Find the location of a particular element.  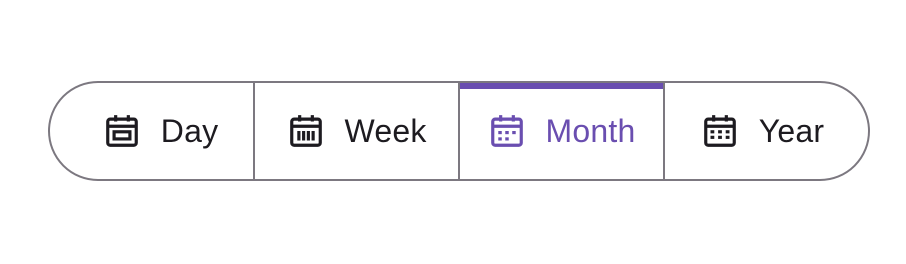

calendar-week-icon is located at coordinates (306, 131).